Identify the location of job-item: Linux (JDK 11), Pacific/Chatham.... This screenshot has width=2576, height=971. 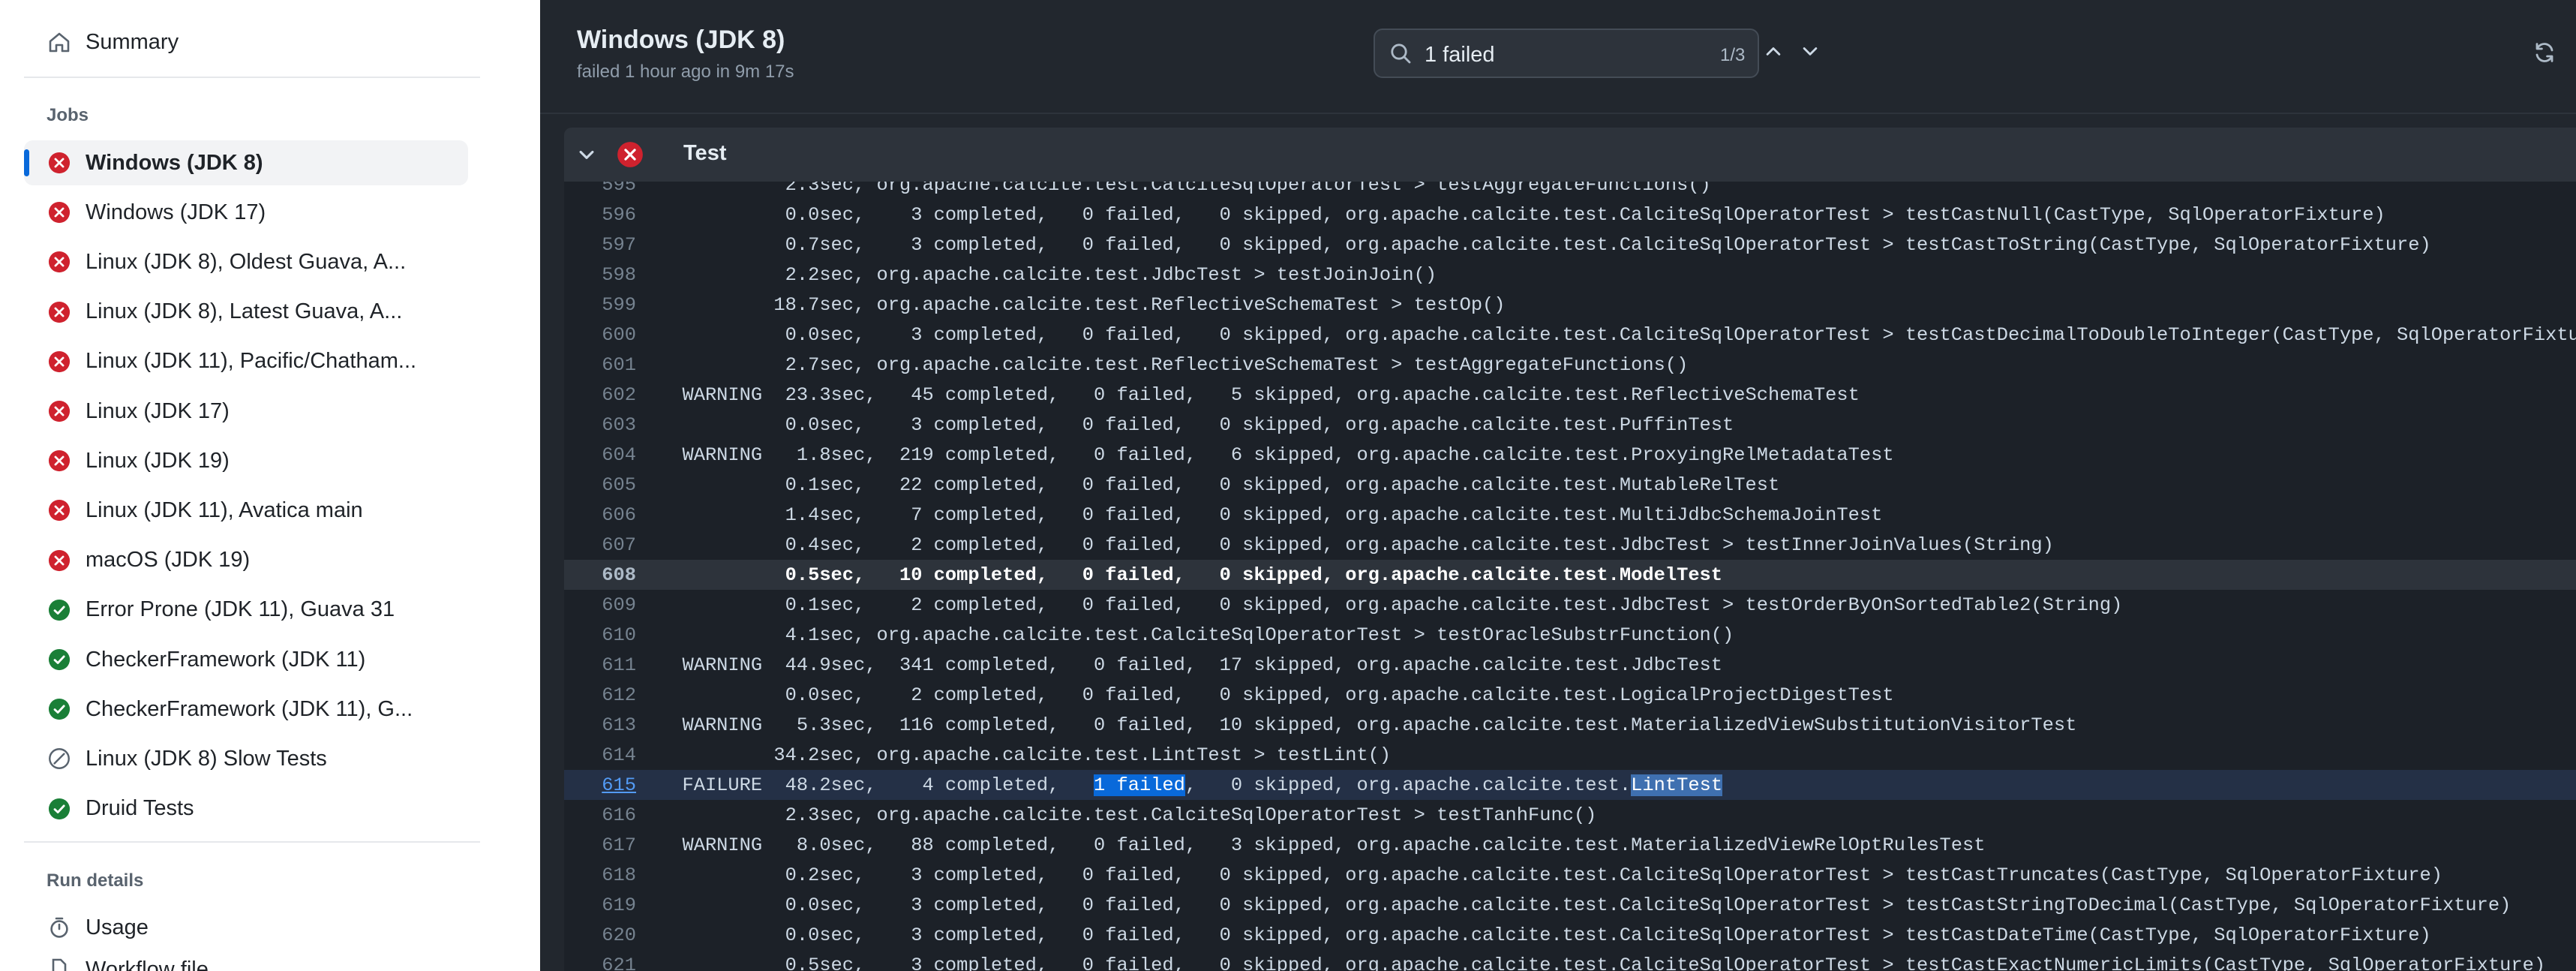
(246, 361).